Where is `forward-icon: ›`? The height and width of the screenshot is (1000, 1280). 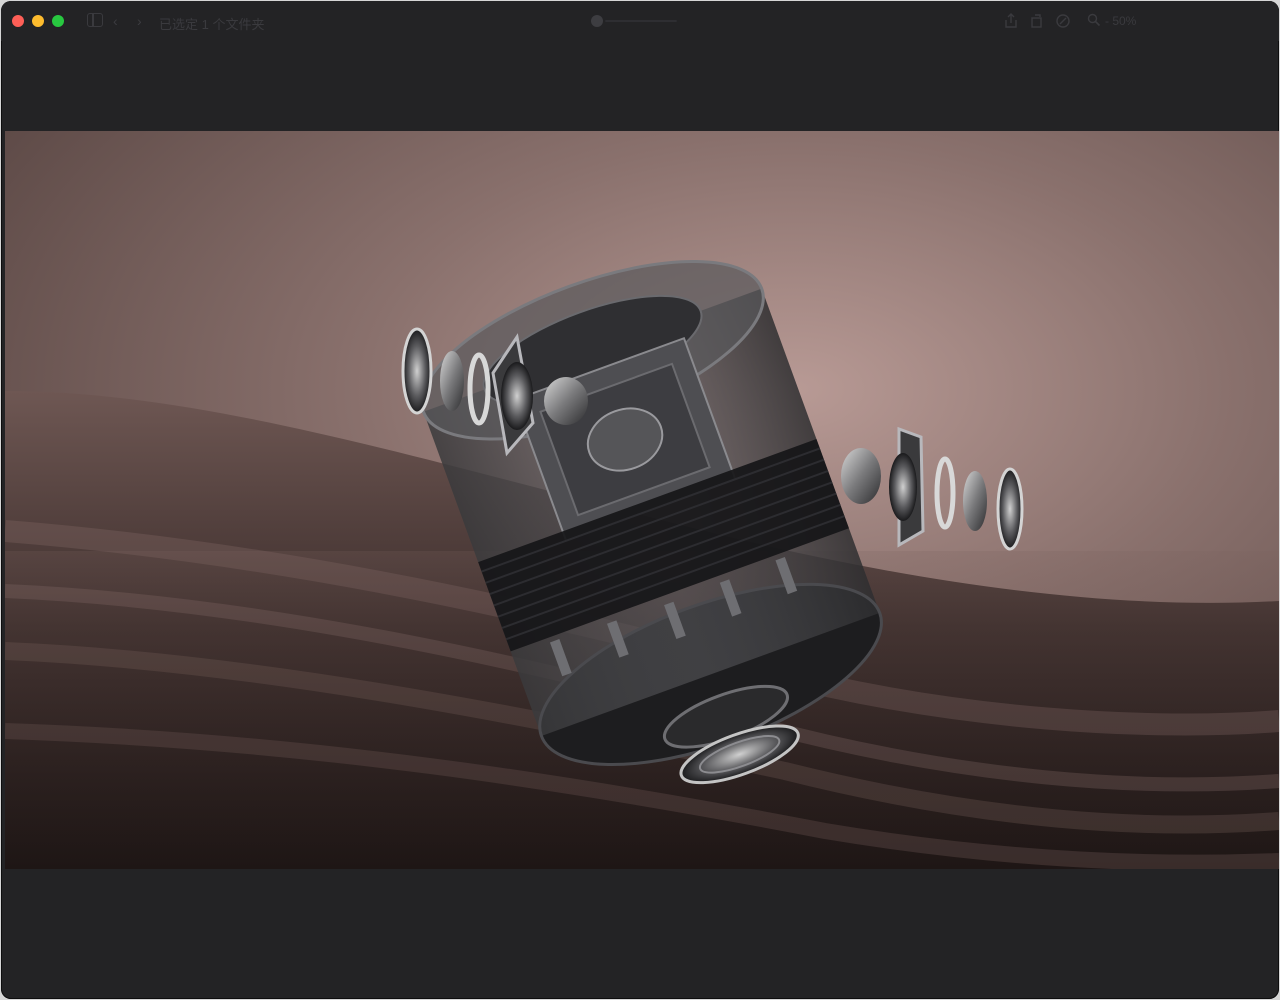 forward-icon: › is located at coordinates (139, 21).